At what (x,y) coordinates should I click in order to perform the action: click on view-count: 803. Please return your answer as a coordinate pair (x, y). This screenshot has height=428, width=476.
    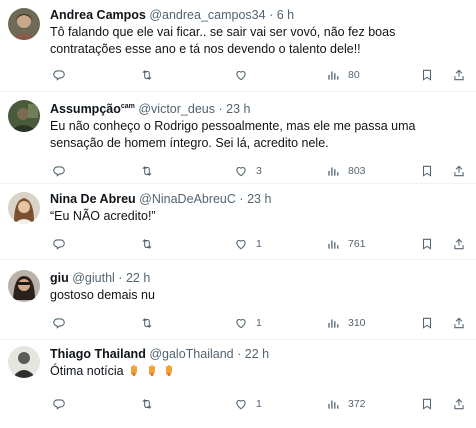
    Looking at the image, I should click on (357, 171).